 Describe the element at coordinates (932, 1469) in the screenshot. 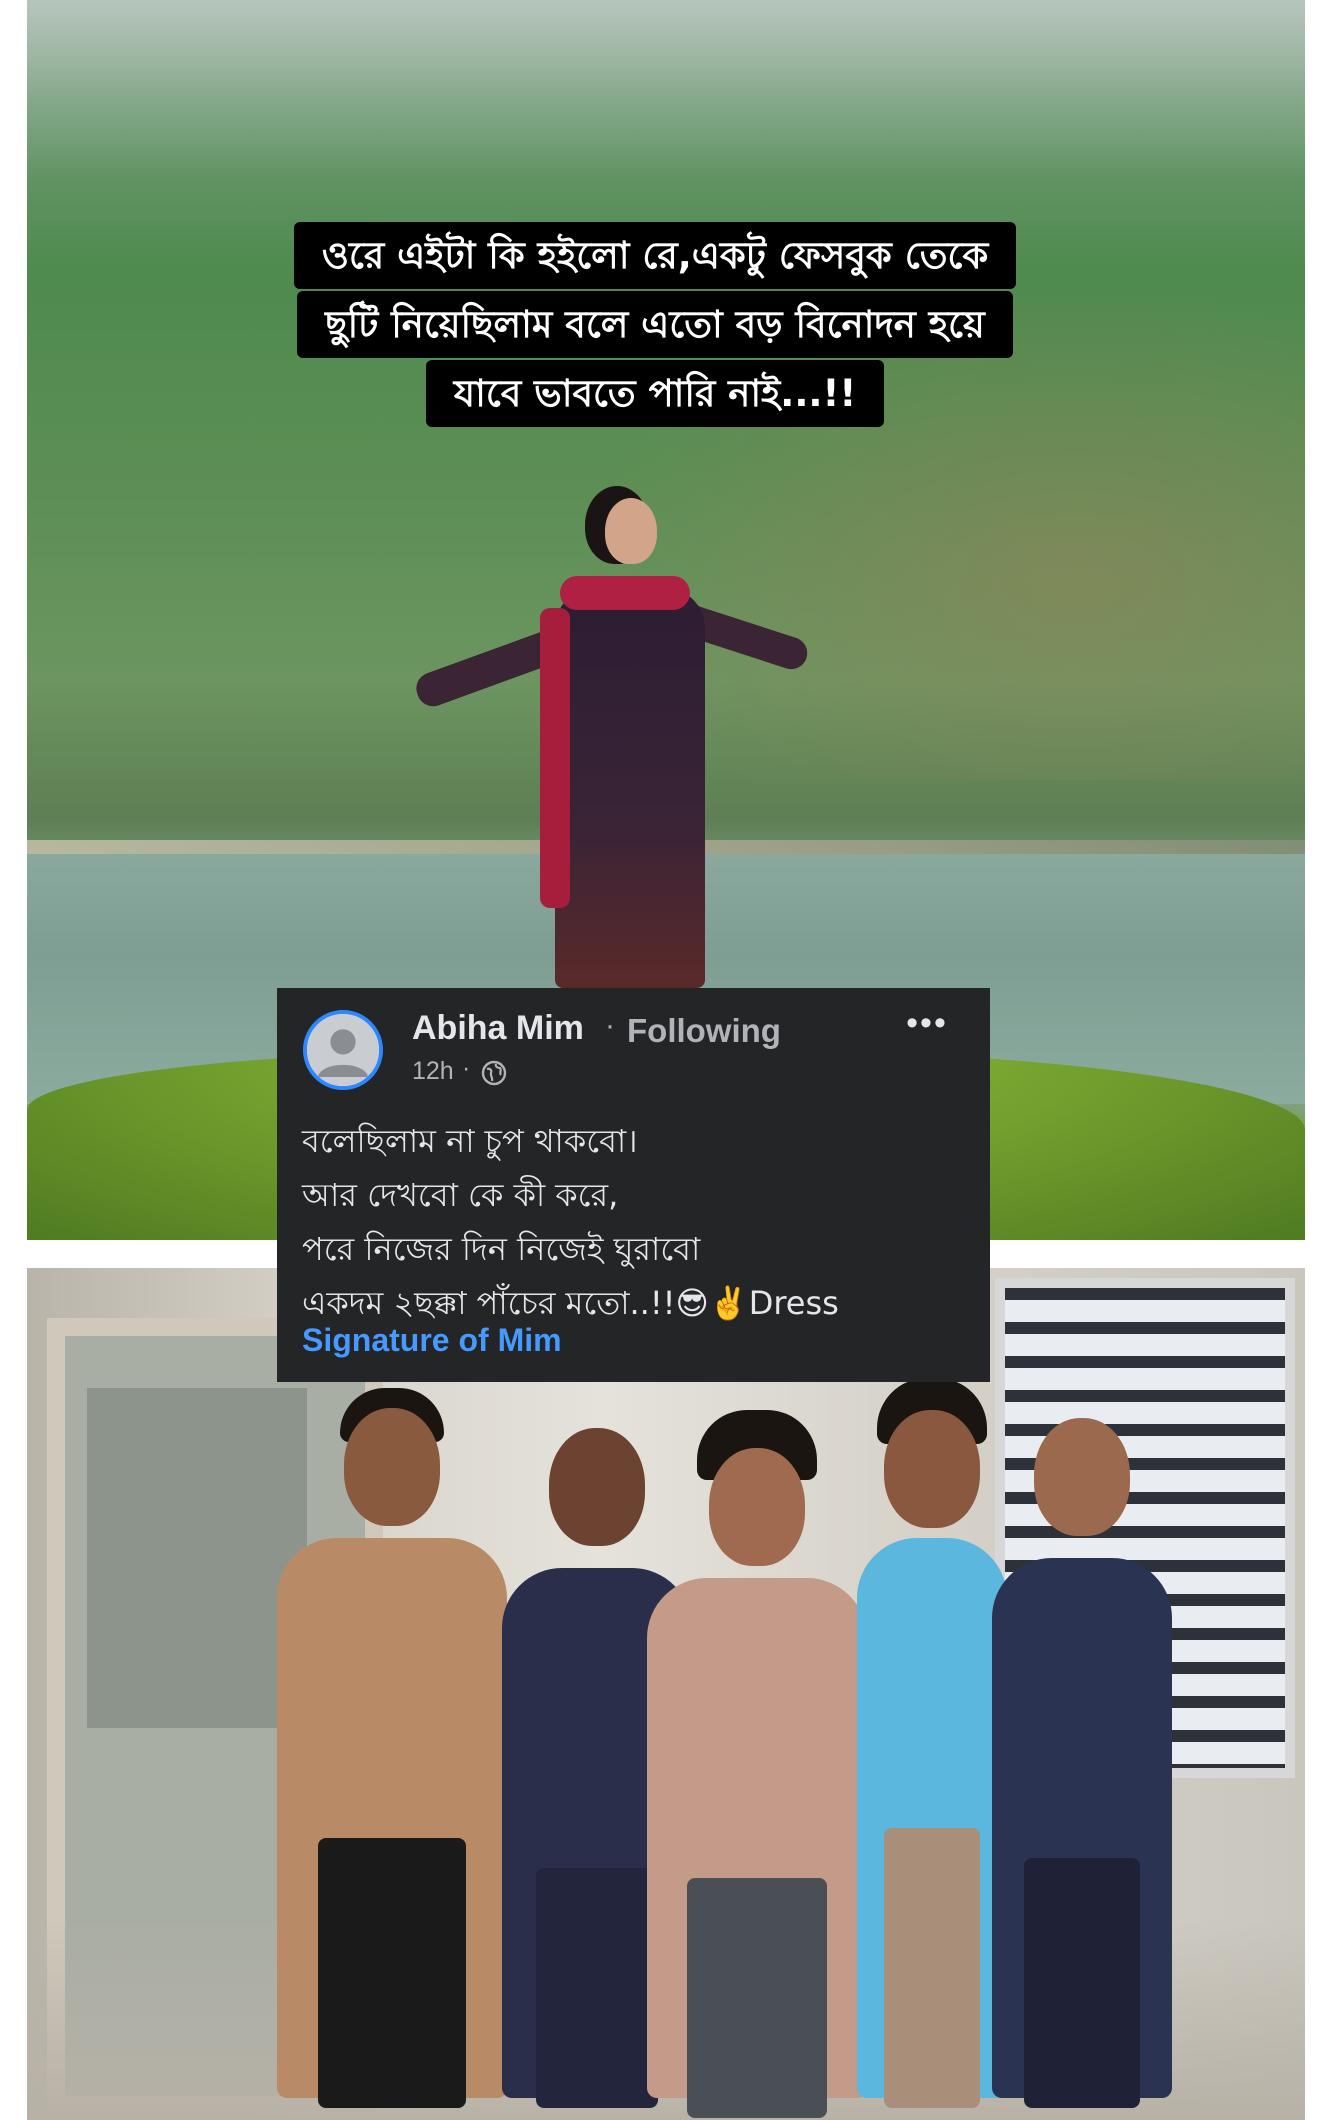

I see `person-blue-jersey-head` at that location.